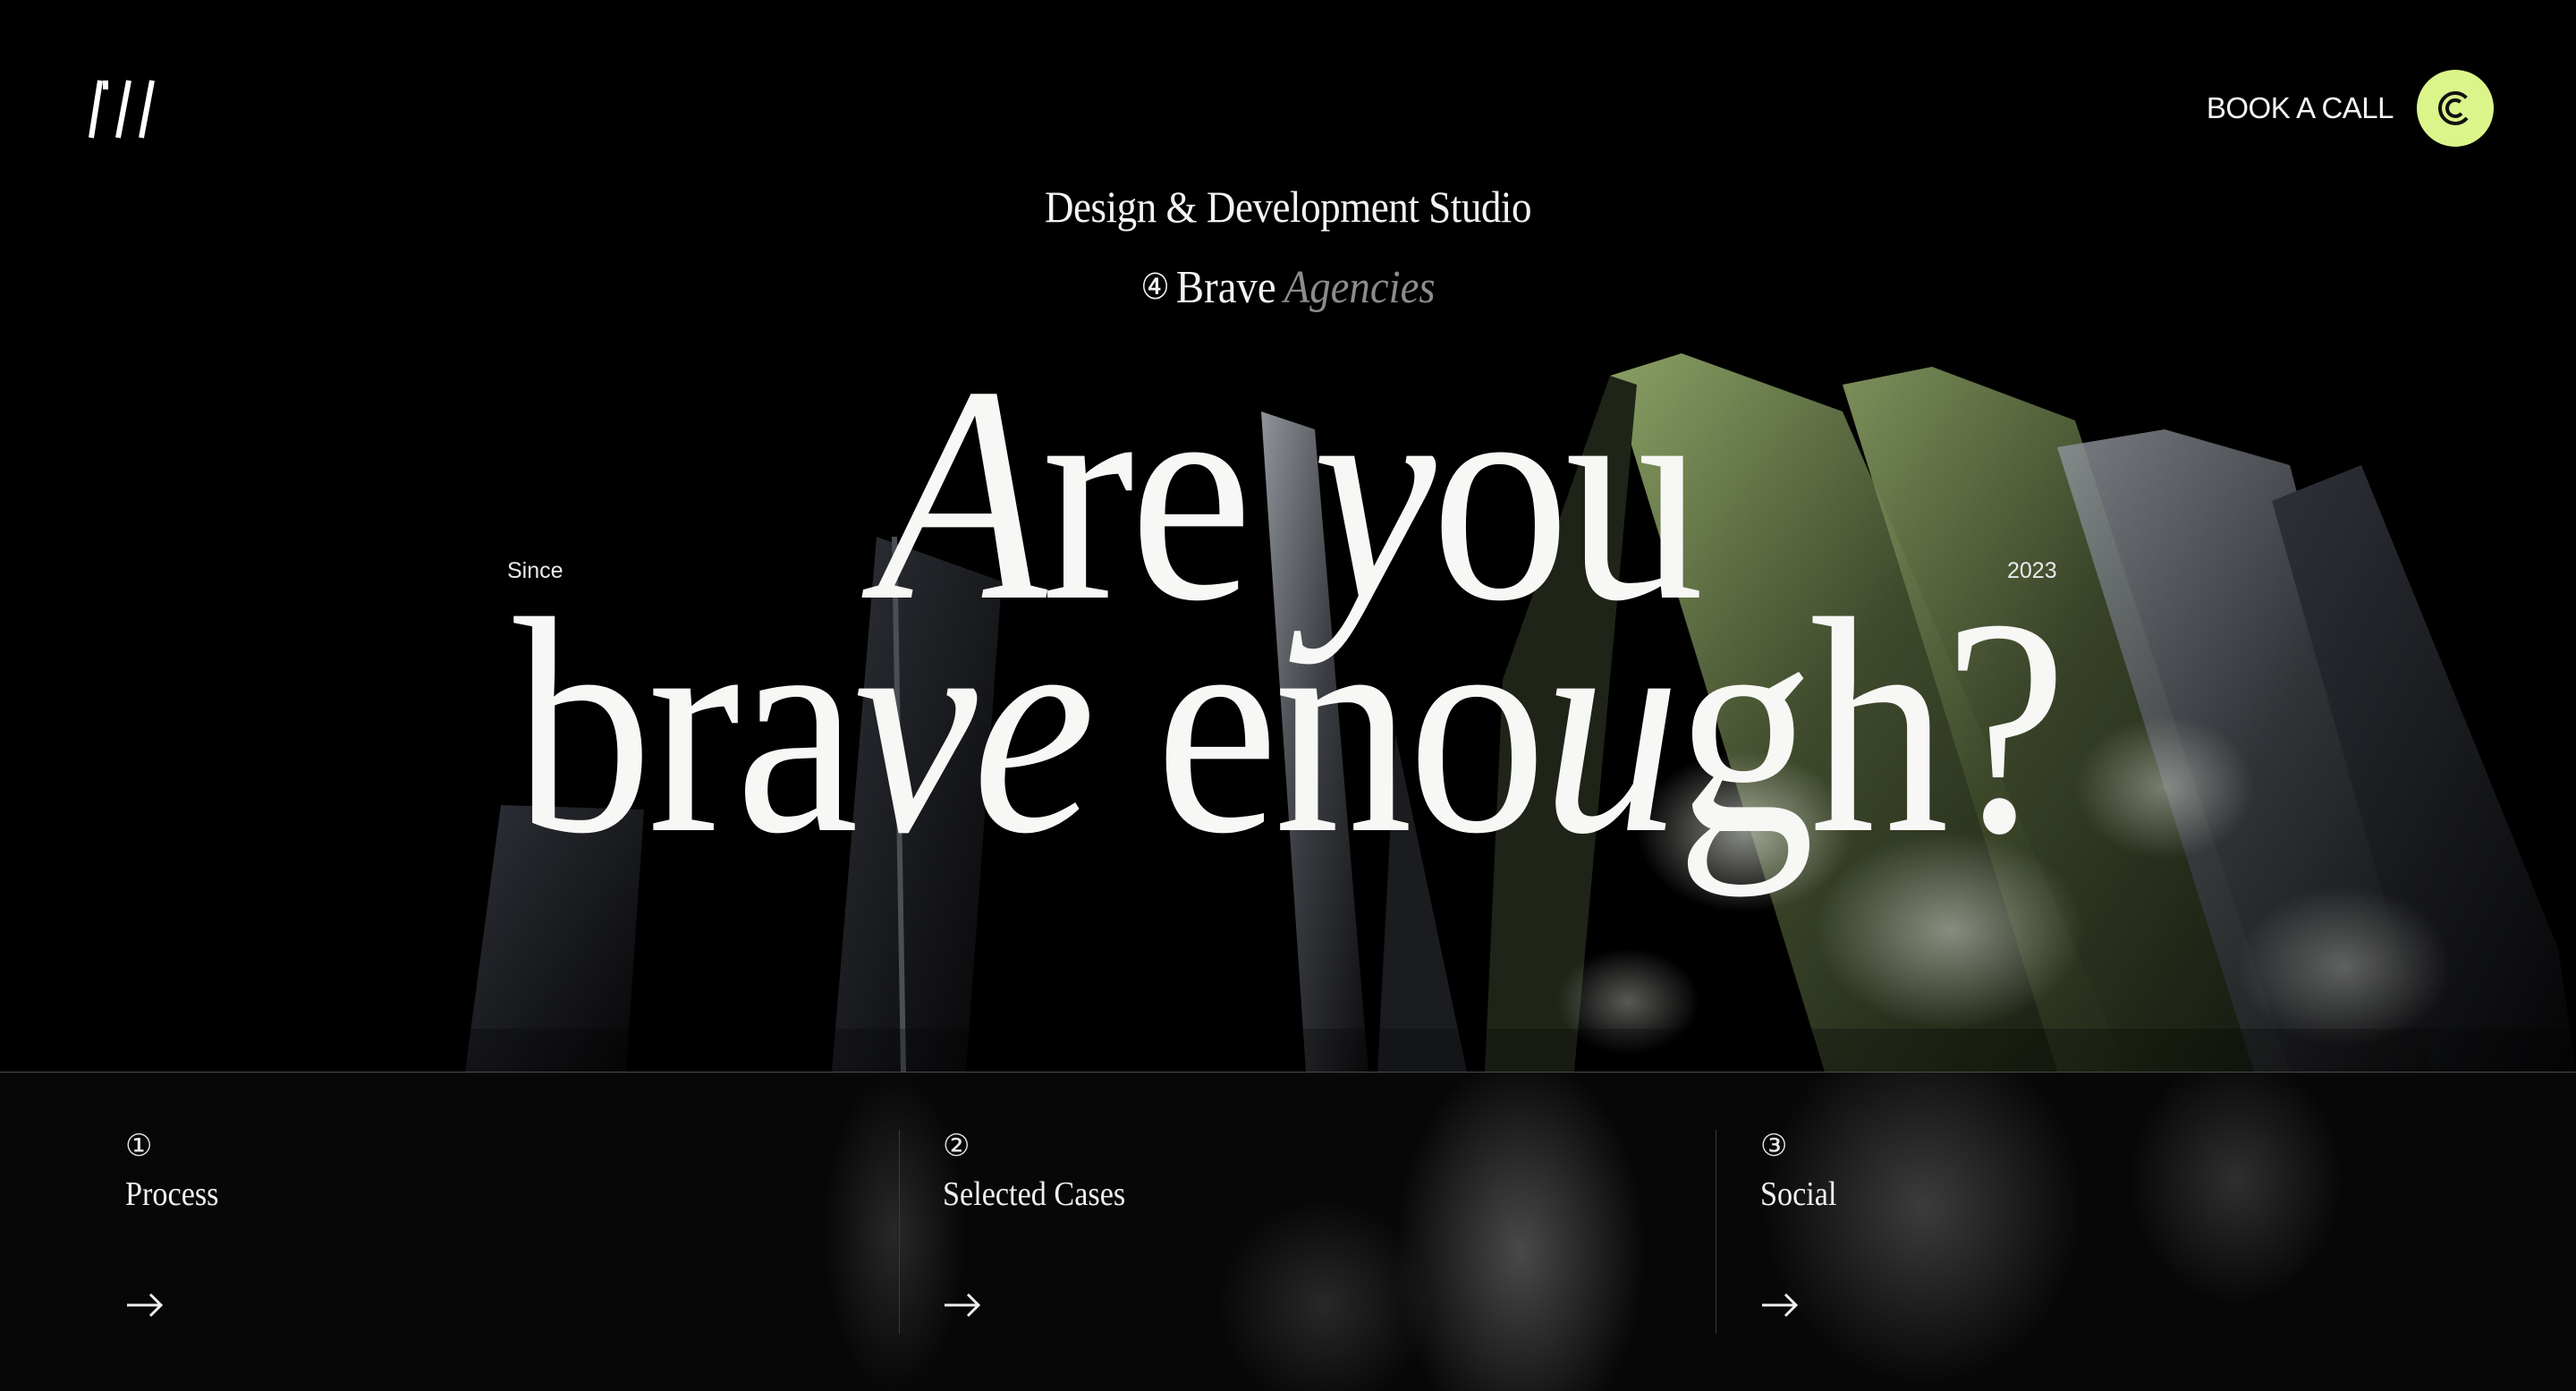 This screenshot has width=2576, height=1391. Describe the element at coordinates (1798, 1194) in the screenshot. I see `card-title: Social` at that location.